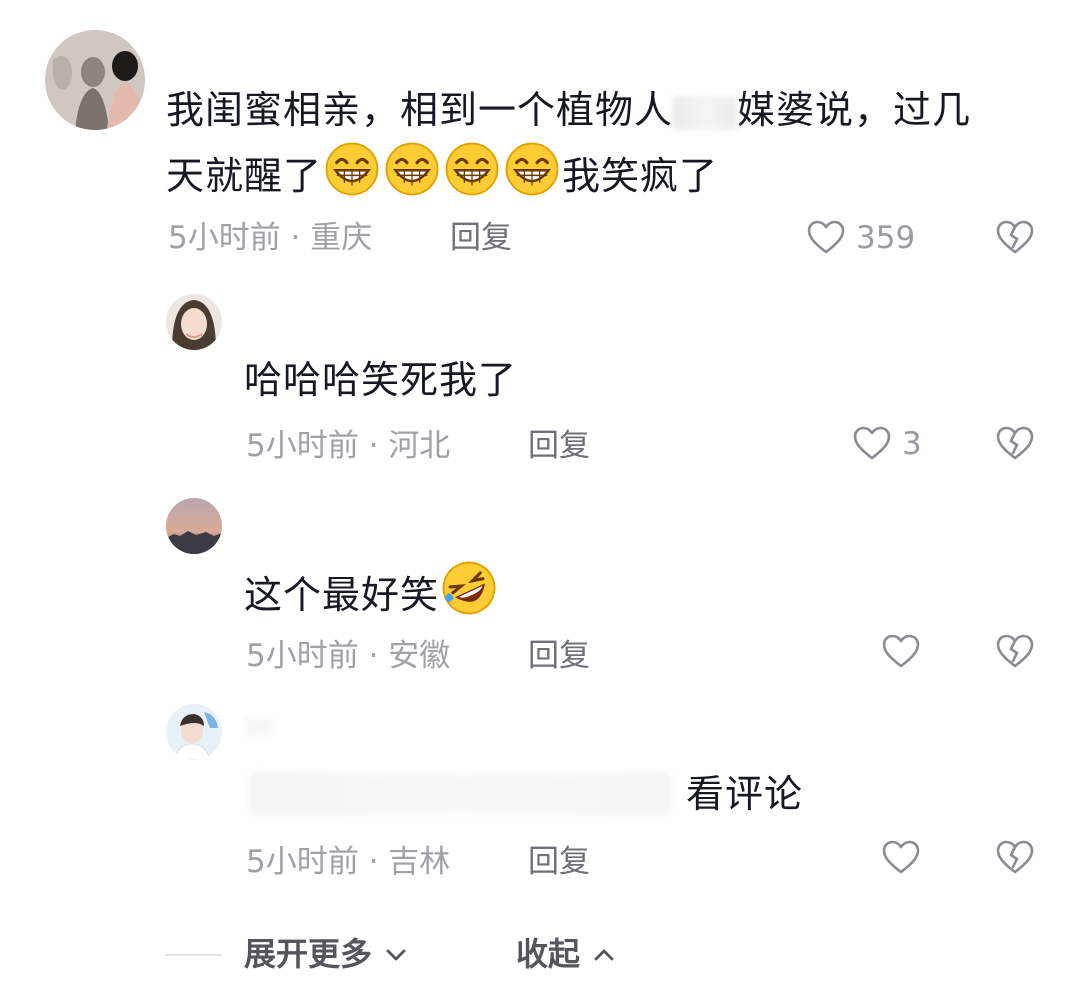 The height and width of the screenshot is (995, 1080). I want to click on expand-more-button: 展开更多, so click(326, 954).